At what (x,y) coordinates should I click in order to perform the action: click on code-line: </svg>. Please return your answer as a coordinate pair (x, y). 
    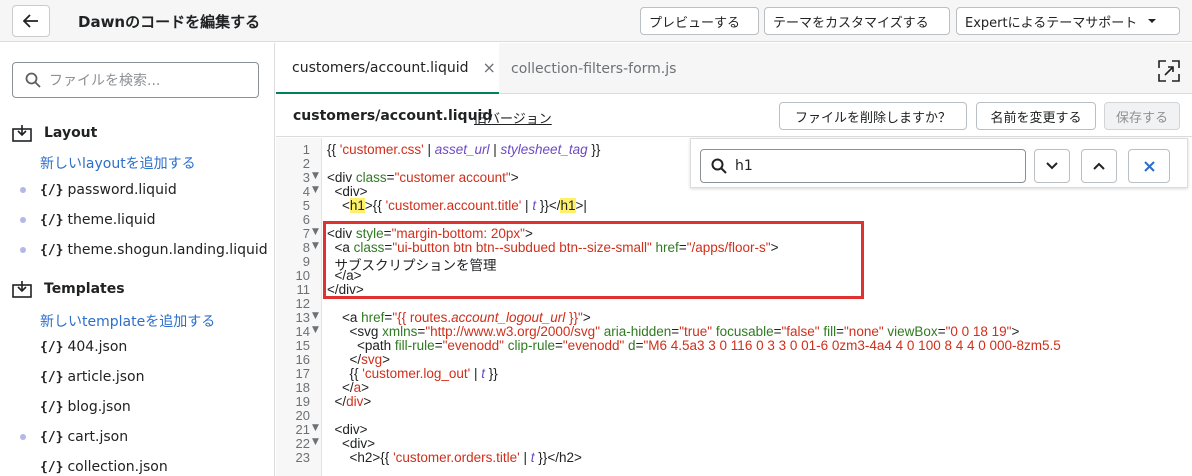
    Looking at the image, I should click on (359, 359).